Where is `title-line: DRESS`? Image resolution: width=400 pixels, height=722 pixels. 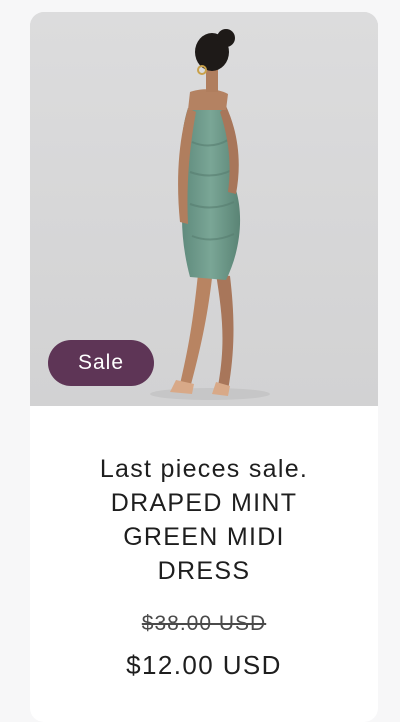 title-line: DRESS is located at coordinates (204, 571).